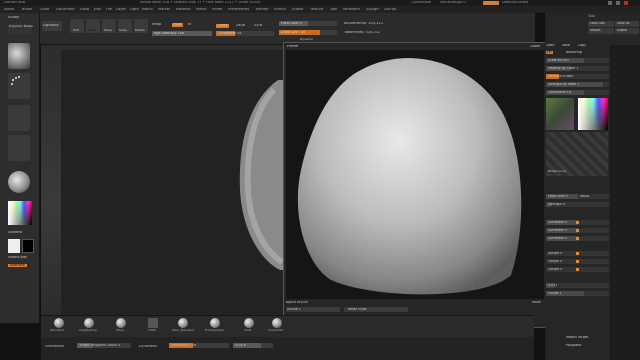 Image resolution: width=640 pixels, height=360 pixels. I want to click on noise-curve-editor: Noise Curve, so click(577, 154).